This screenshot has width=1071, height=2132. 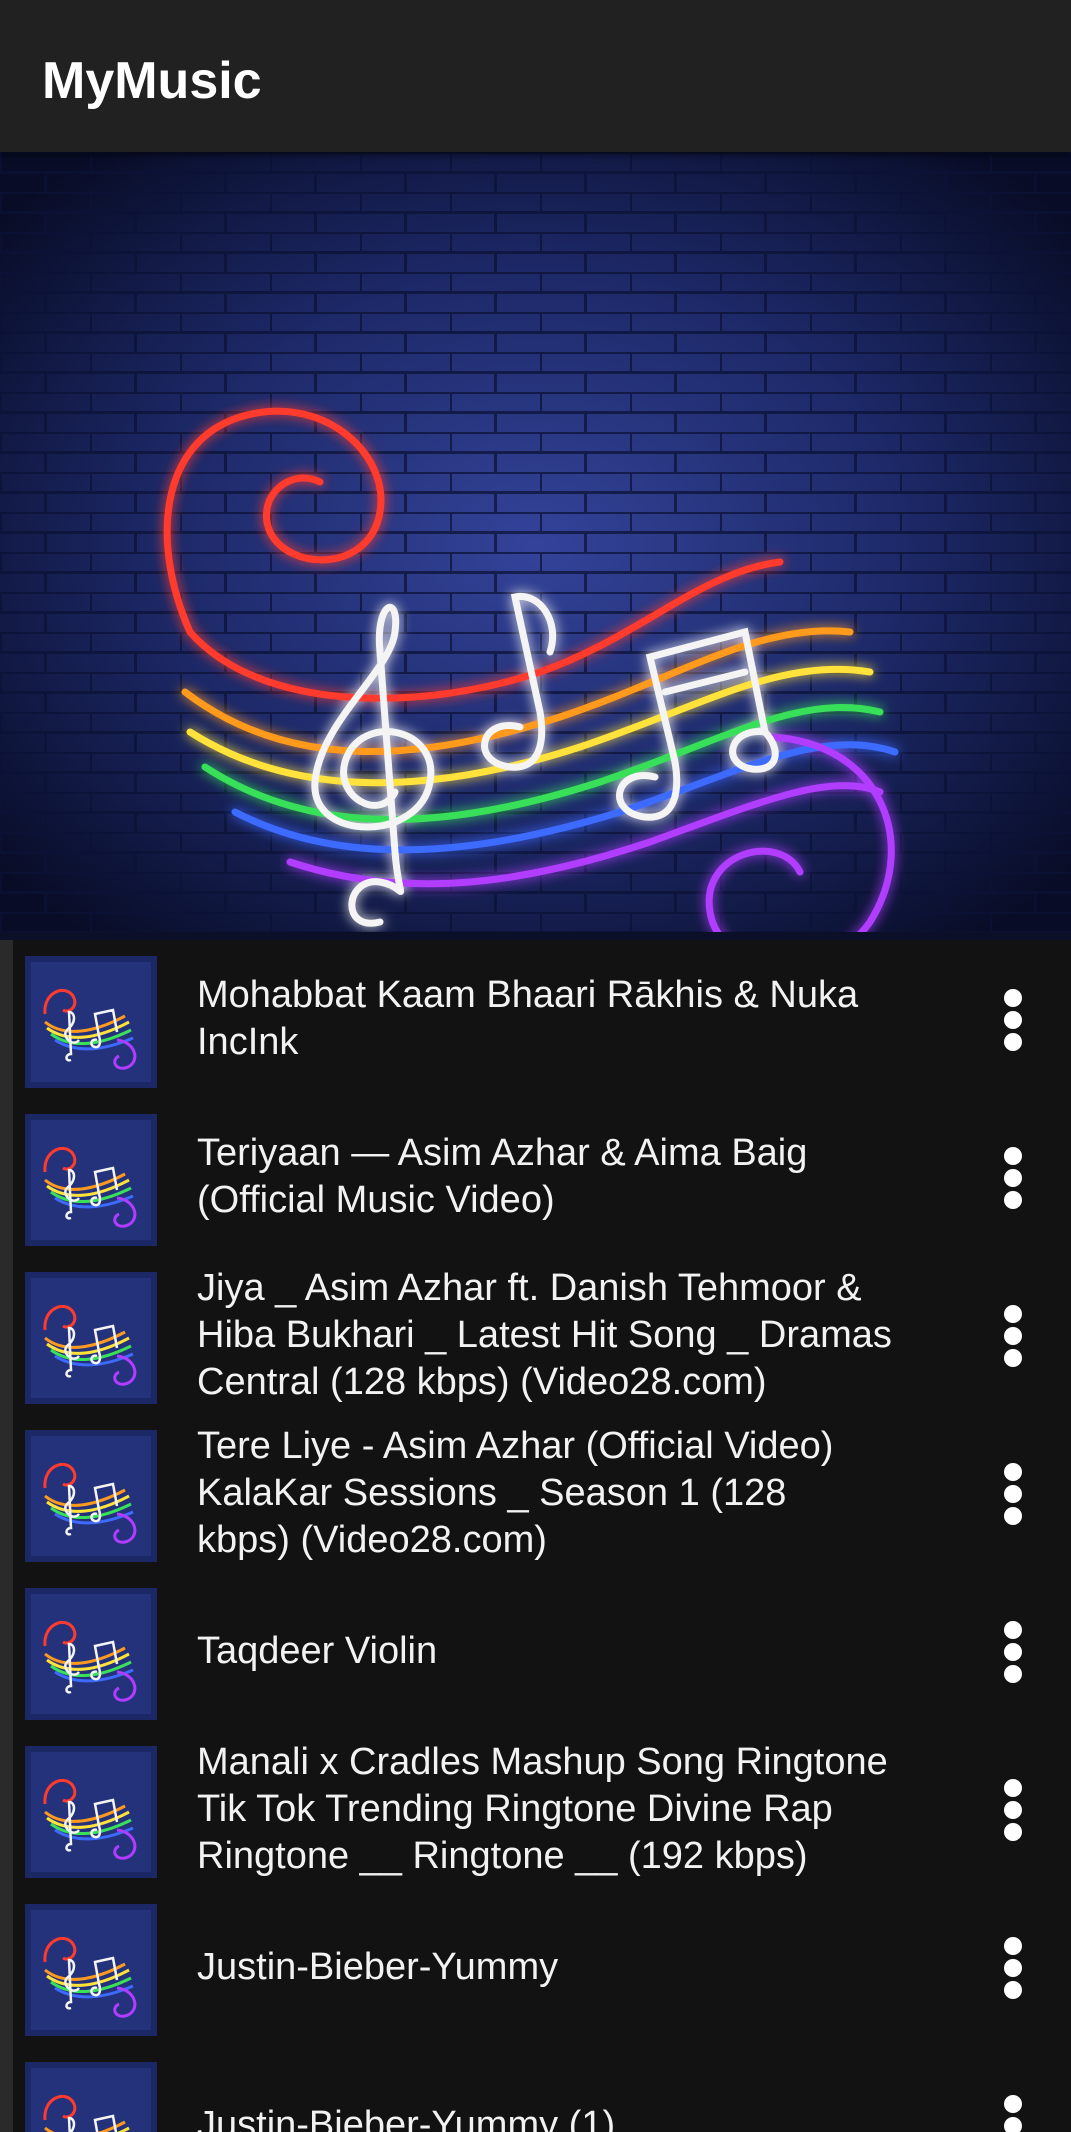 I want to click on song-list-item: Justin-Bieber-Yummy (1), so click(x=542, y=2089).